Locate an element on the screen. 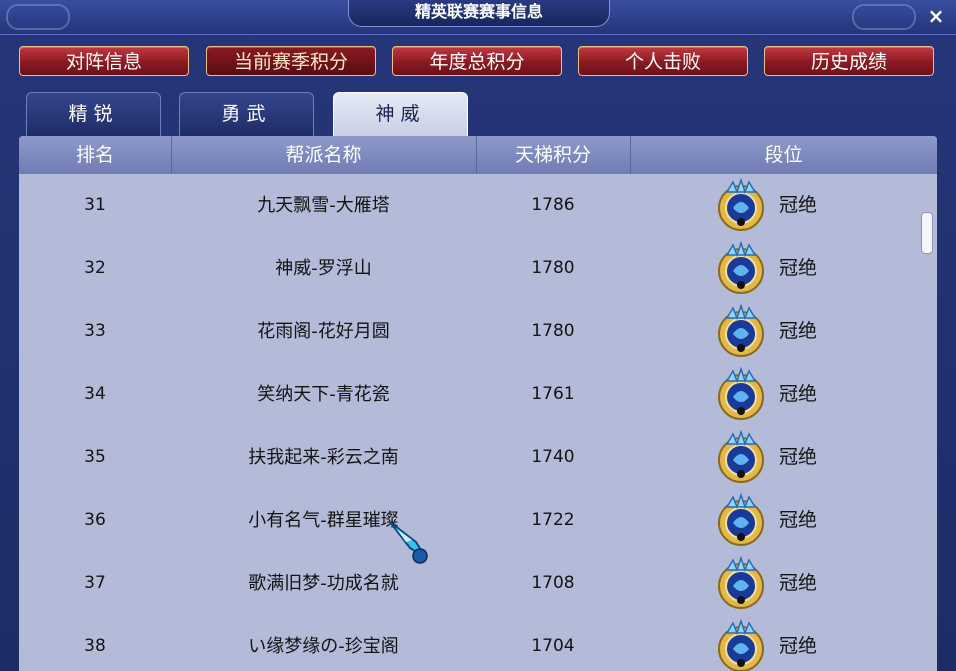  guild-name-cell: 神威-罗浮山 is located at coordinates (323, 268).